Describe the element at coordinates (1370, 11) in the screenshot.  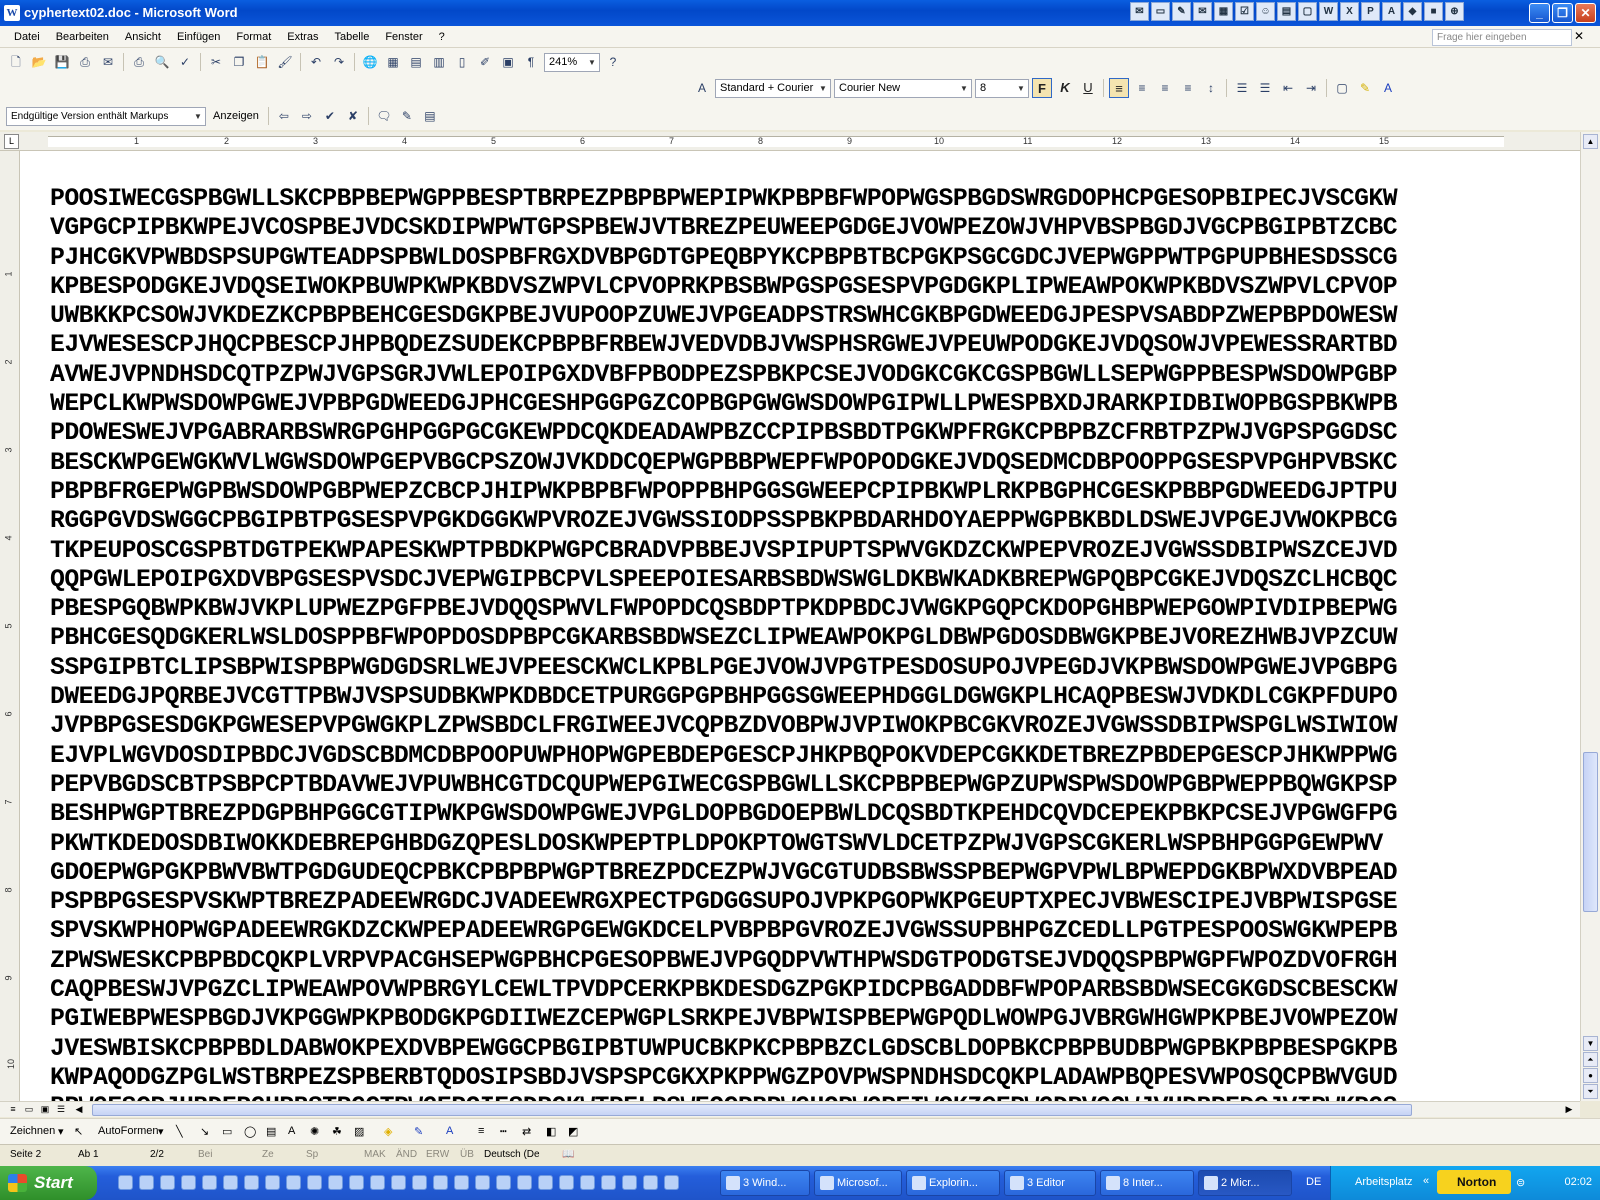
I see `powerpoint-icon: P` at that location.